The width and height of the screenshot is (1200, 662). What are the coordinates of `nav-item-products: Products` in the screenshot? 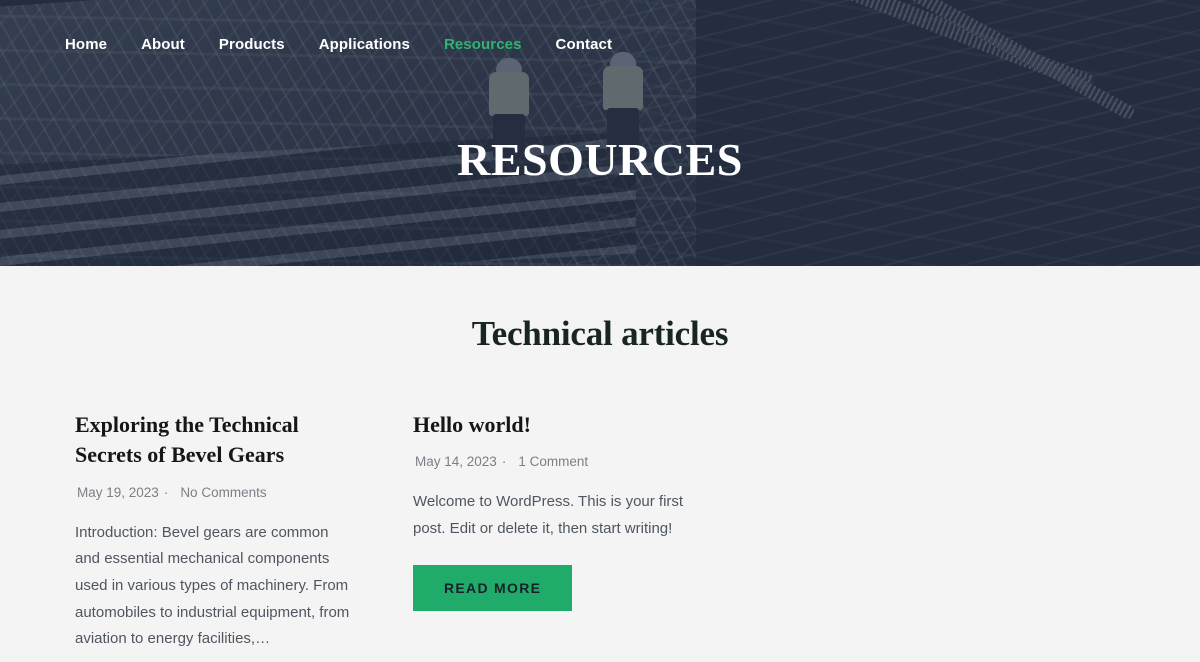 It's located at (252, 44).